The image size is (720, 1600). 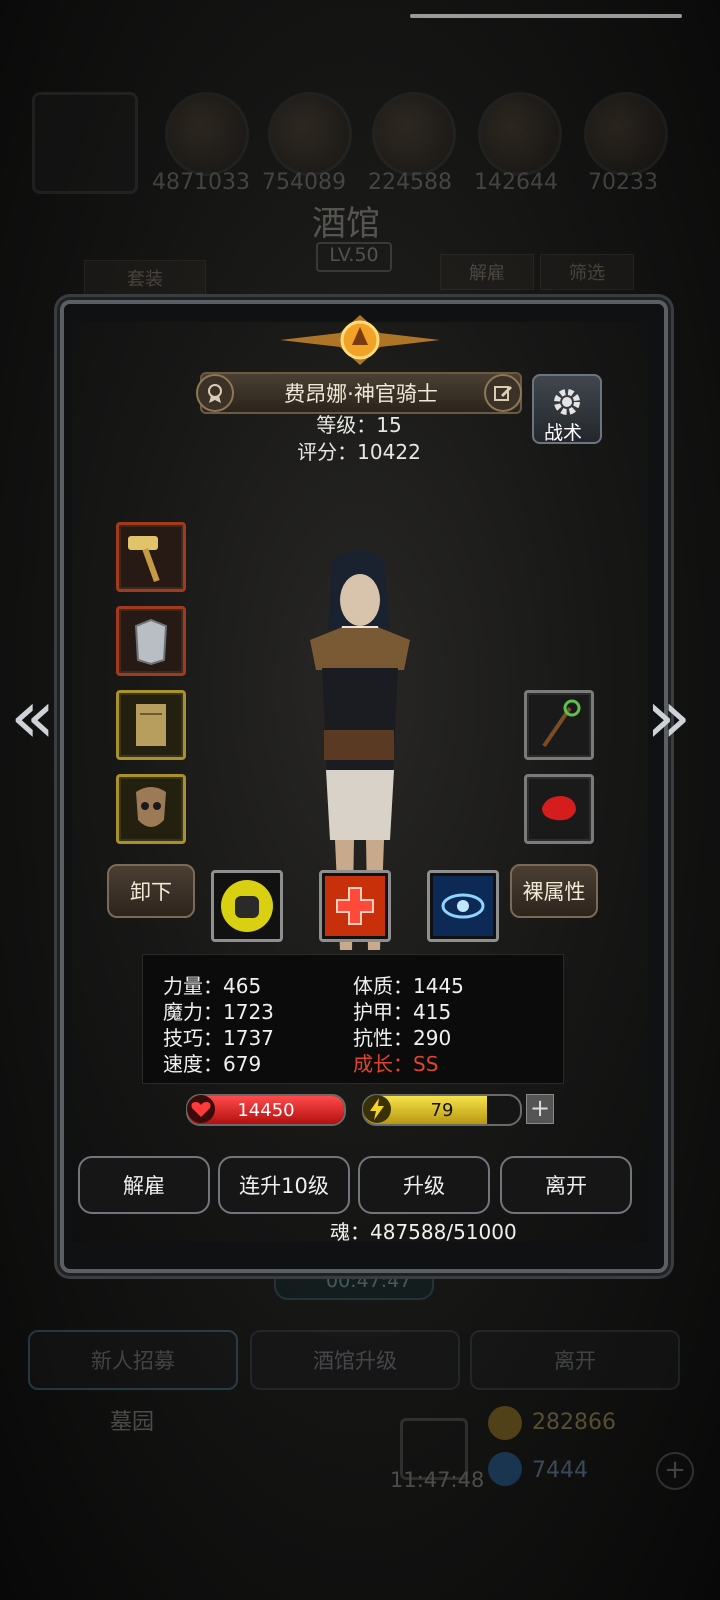 I want to click on stat-speed: 速度：679, so click(x=212, y=1064).